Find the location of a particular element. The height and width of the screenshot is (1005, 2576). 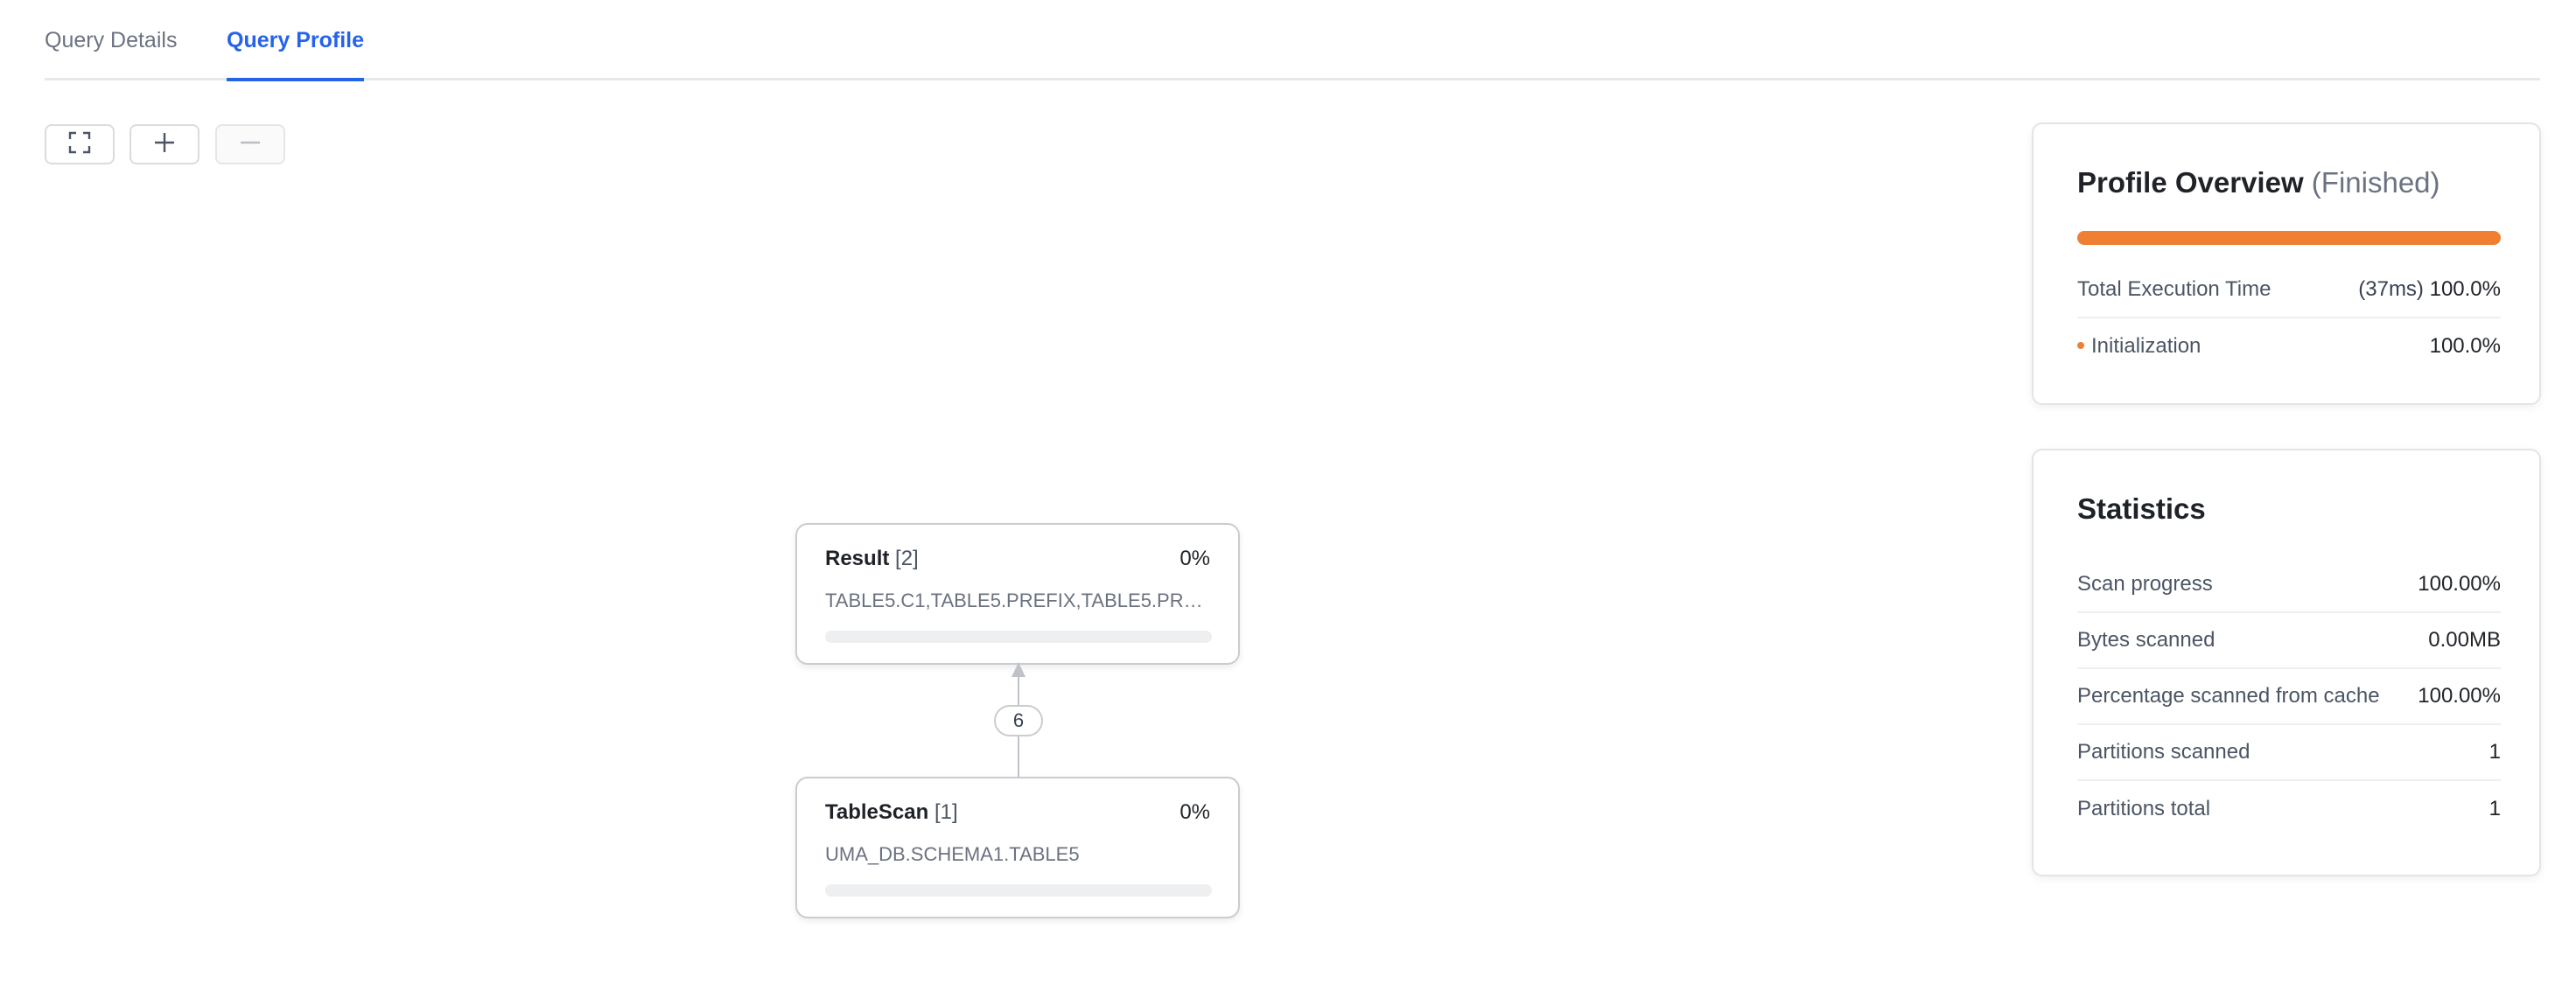

stat-row-percentage-scanned-from-cache: Percentage scanned from cache 100.00% is located at coordinates (2289, 697).